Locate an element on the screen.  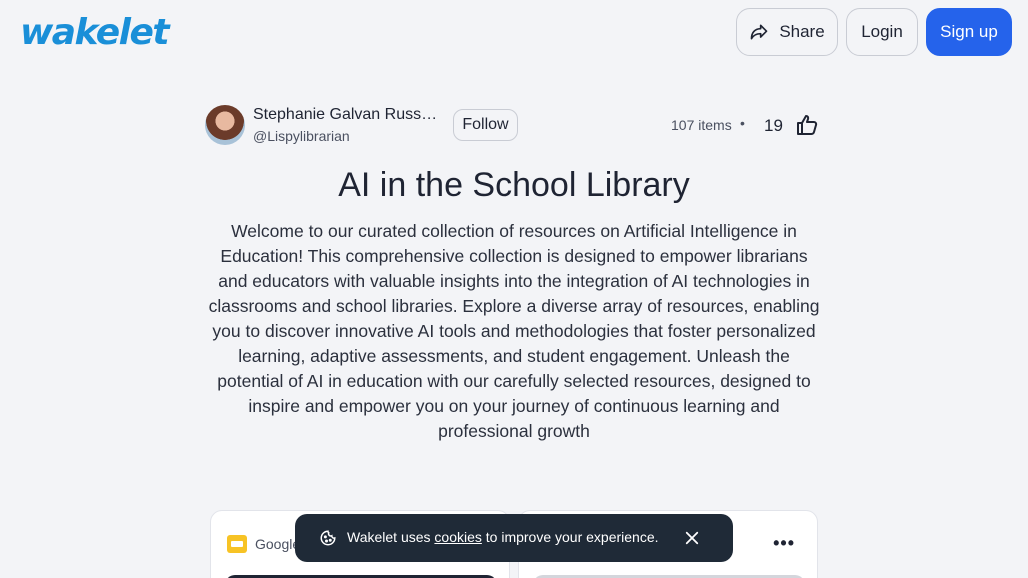
thumbs-up-icon is located at coordinates (807, 125).